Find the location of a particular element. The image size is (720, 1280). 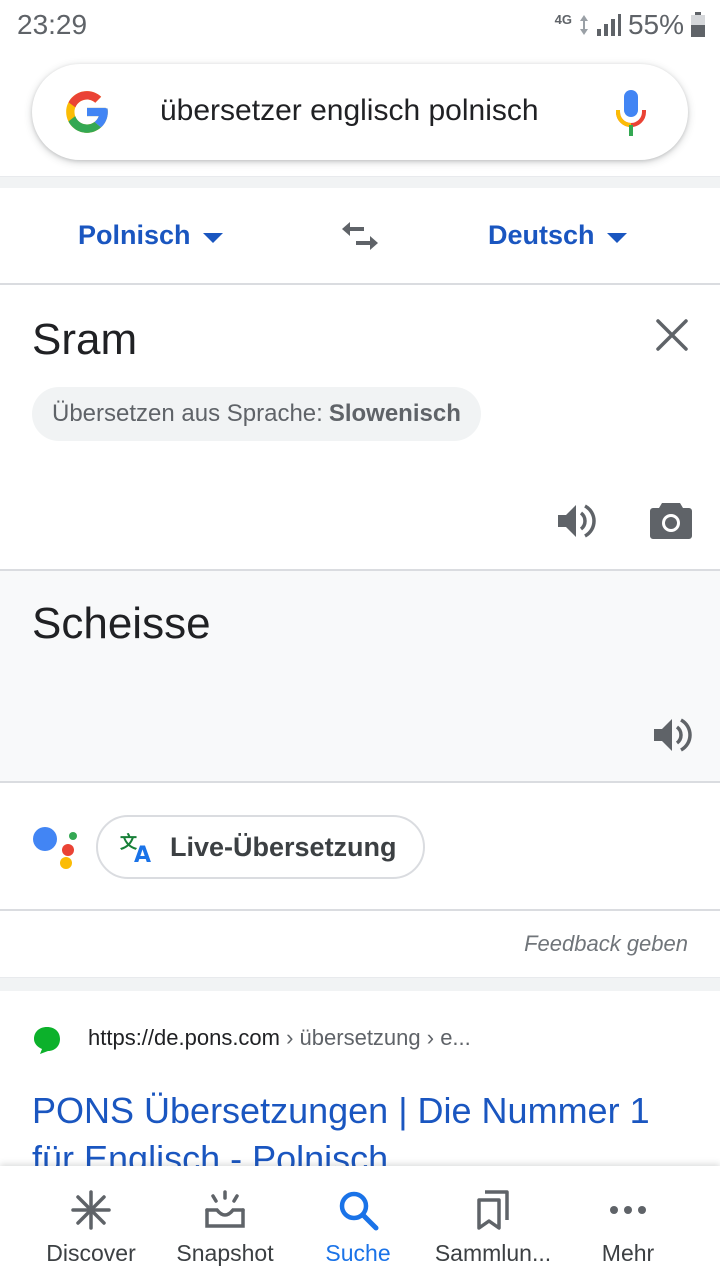

detected-language-chip: Übersetzen aus Sprache: Slowenisch is located at coordinates (256, 414).